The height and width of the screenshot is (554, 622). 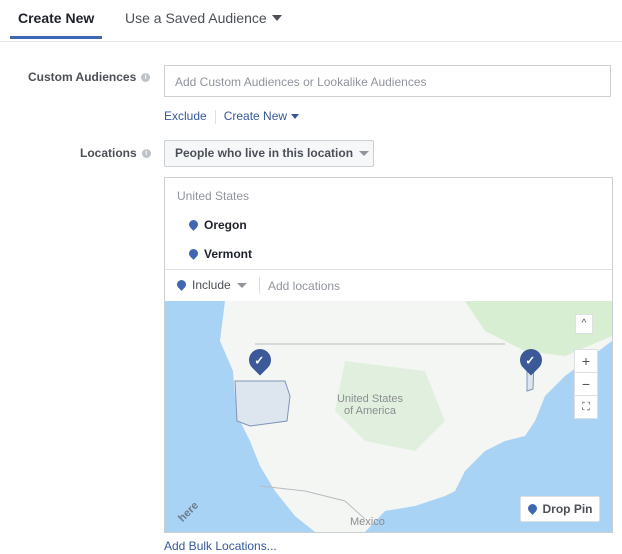 I want to click on create-new-label: Create New, so click(x=255, y=116).